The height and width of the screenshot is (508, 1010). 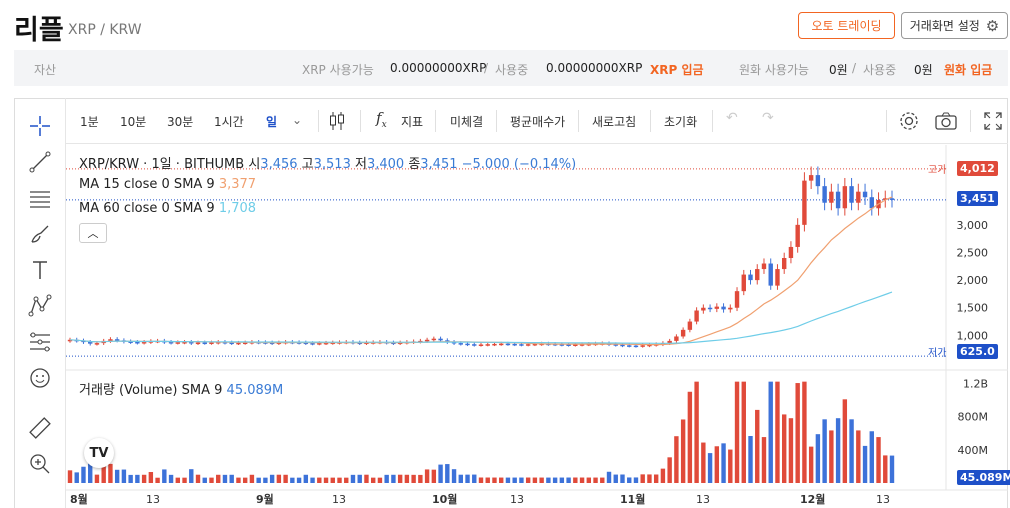 What do you see at coordinates (40, 234) in the screenshot?
I see `brush-icon` at bounding box center [40, 234].